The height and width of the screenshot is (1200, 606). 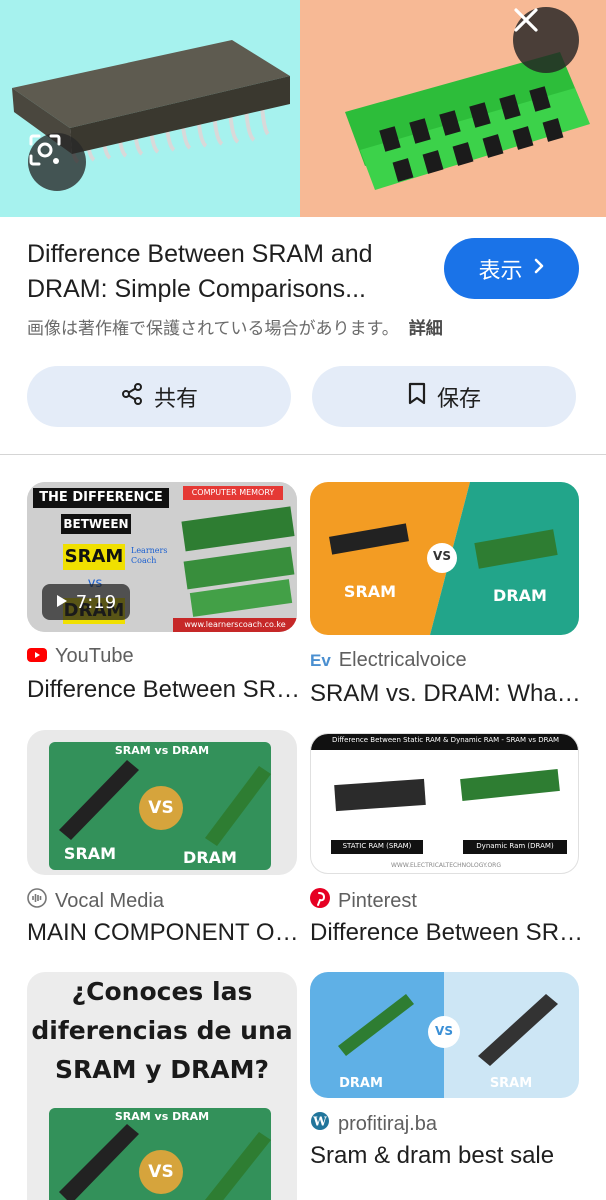 What do you see at coordinates (445, 865) in the screenshot?
I see `thumbnail-4-url: WWW.ELECTRICALTECHNOLOGY.ORG` at bounding box center [445, 865].